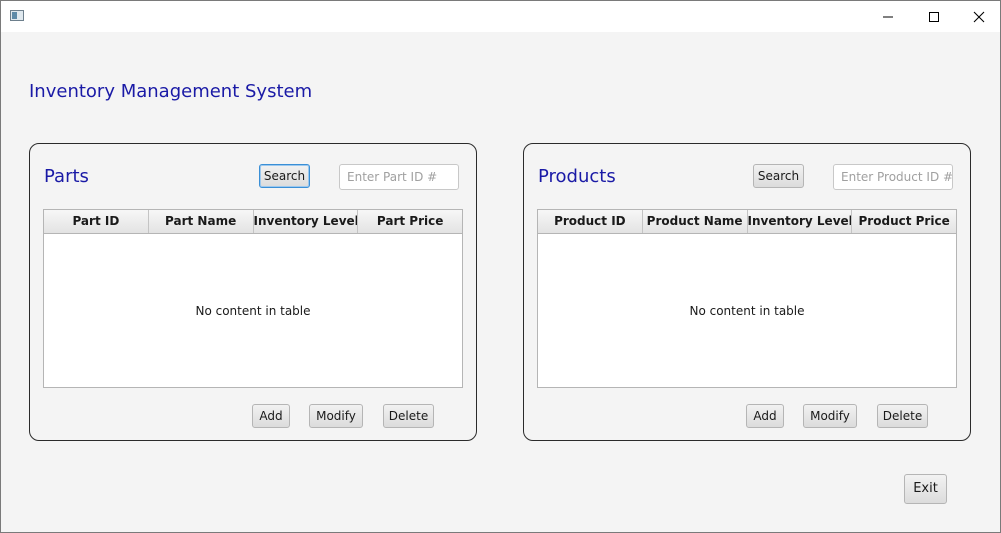  I want to click on maximize-button, so click(934, 16).